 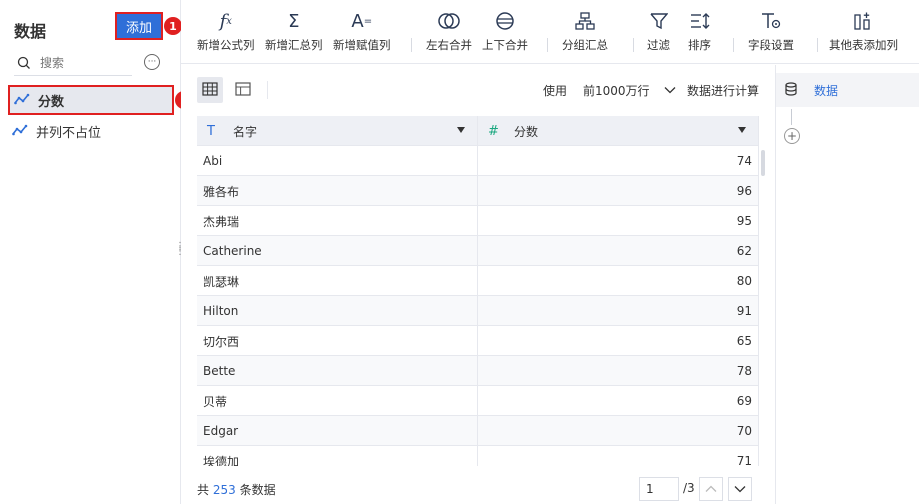 I want to click on table-row: Edgar 70, so click(x=478, y=431).